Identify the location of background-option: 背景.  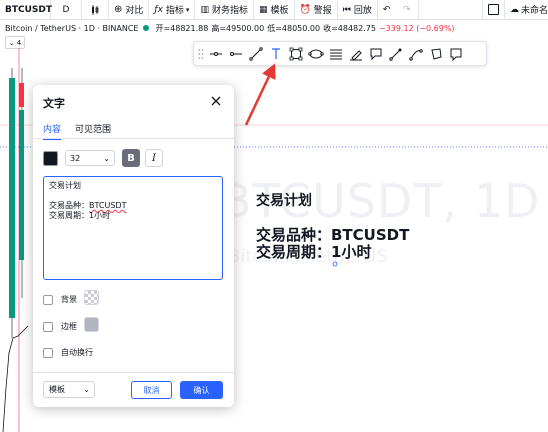
(60, 299).